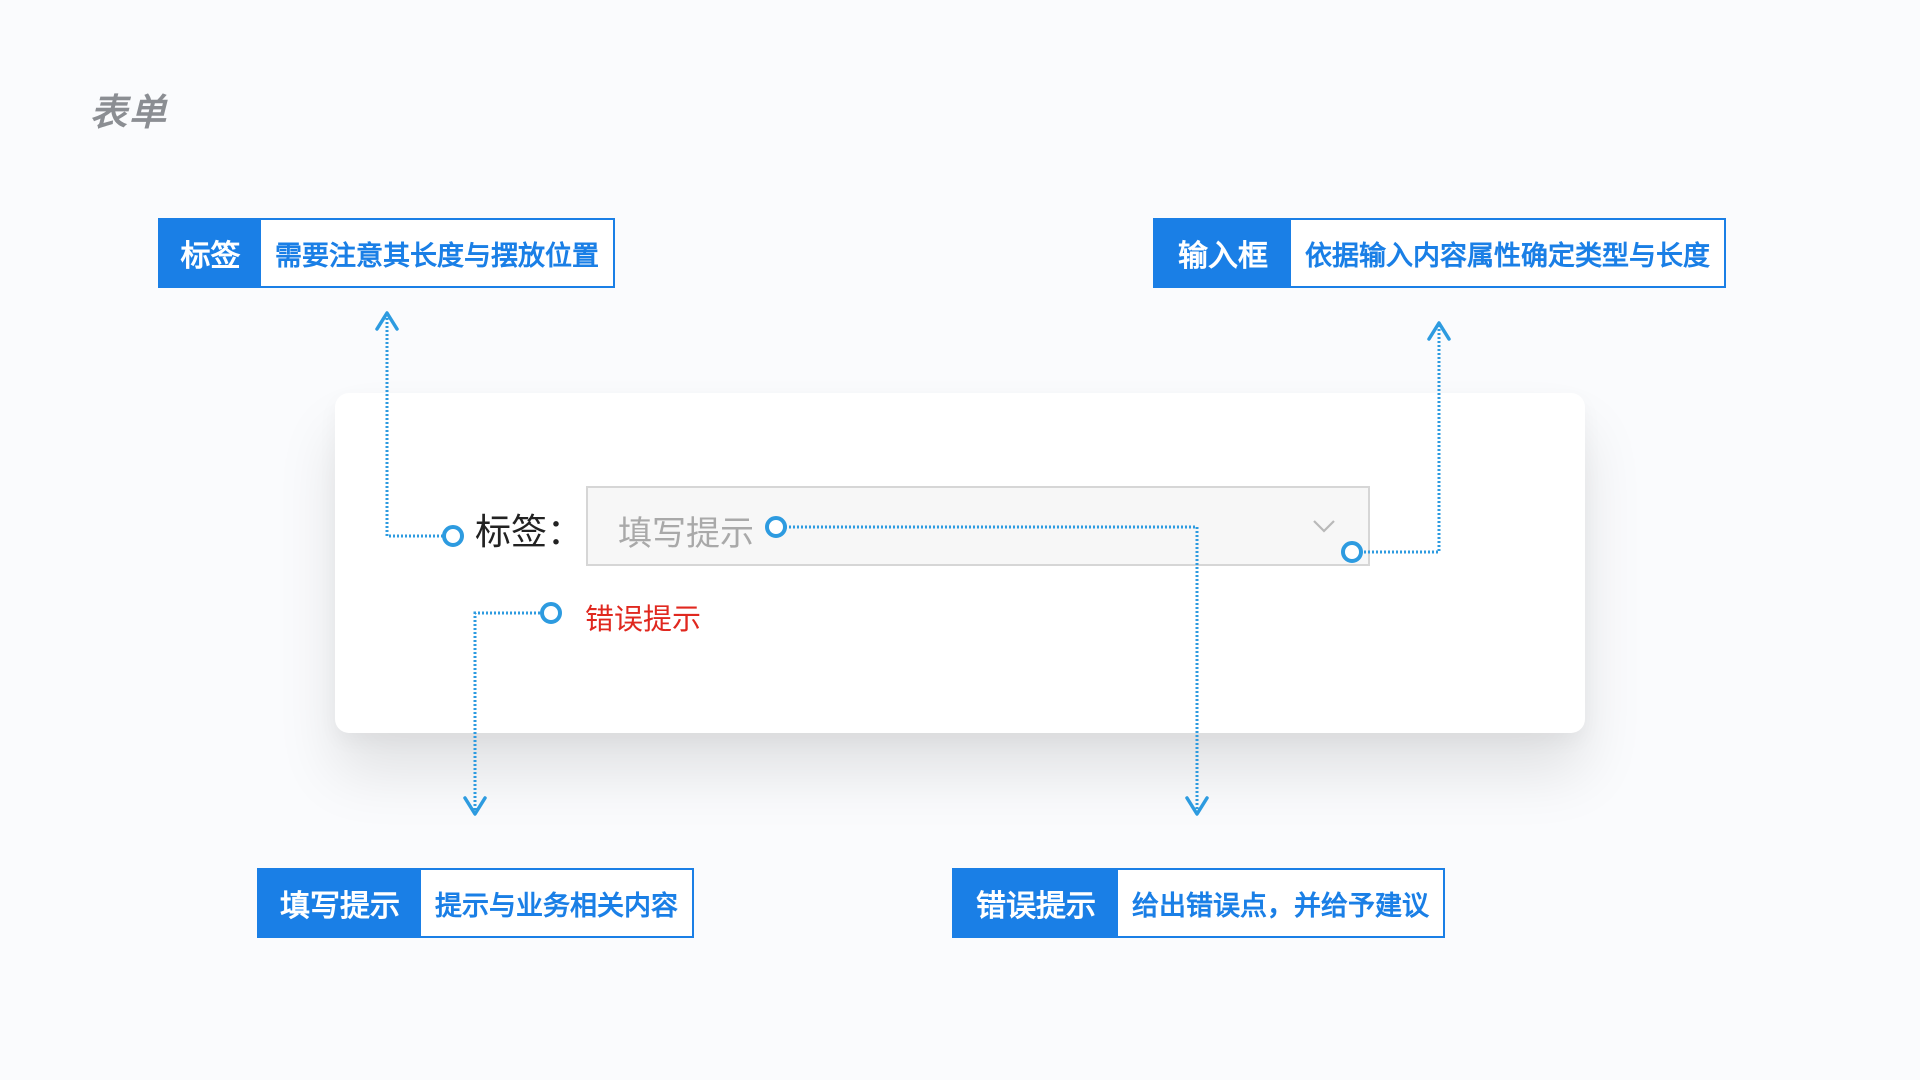  Describe the element at coordinates (643, 619) in the screenshot. I see `form-error-text: 错误提示` at that location.